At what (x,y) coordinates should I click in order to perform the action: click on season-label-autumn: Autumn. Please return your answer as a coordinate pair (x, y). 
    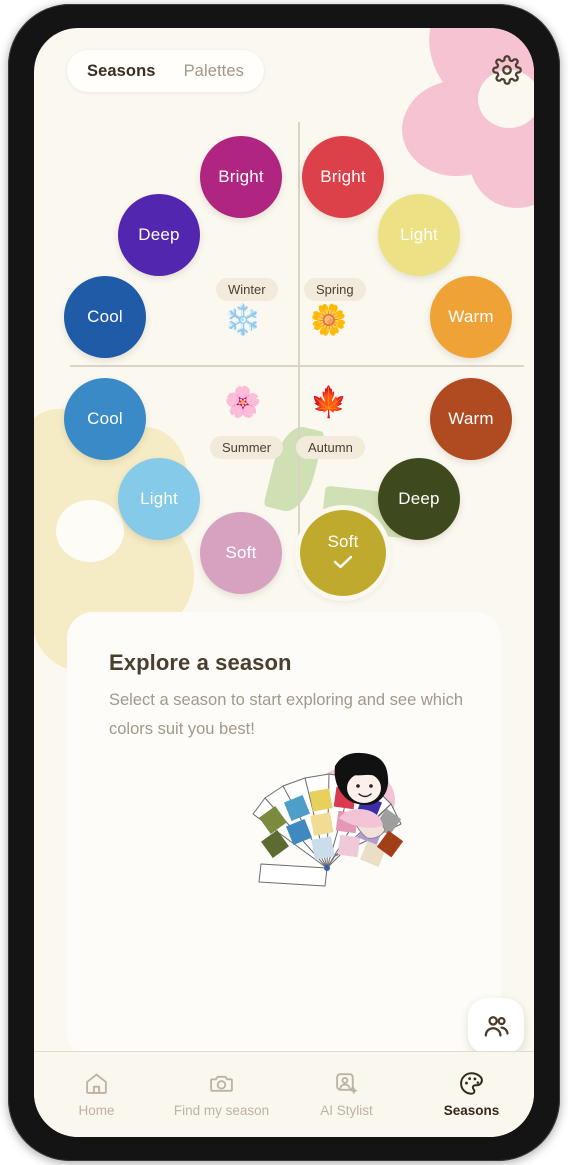
    Looking at the image, I should click on (330, 447).